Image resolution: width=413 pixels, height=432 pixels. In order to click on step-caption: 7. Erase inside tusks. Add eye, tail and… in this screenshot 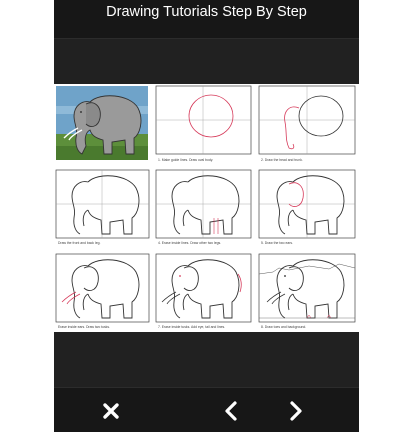, I will do `click(191, 327)`.